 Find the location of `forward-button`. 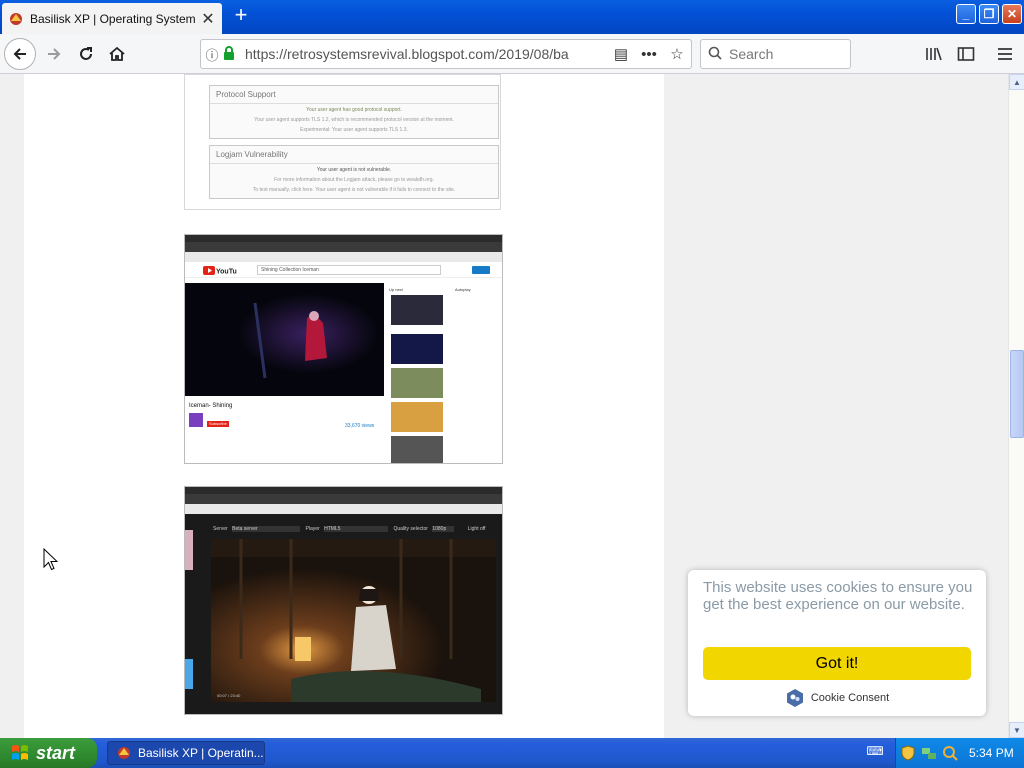

forward-button is located at coordinates (54, 54).